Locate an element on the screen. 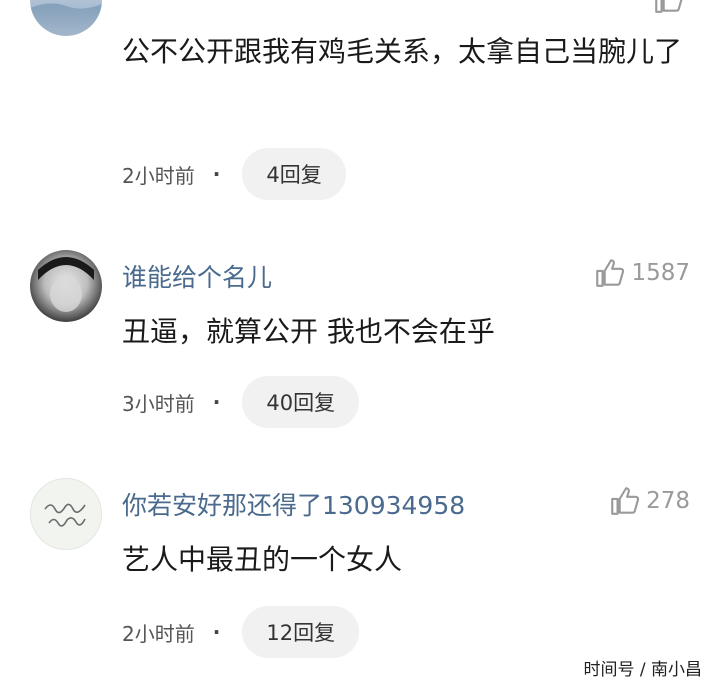 Image resolution: width=720 pixels, height=690 pixels. comment-meta: 2小时前 · 12回复 is located at coordinates (241, 632).